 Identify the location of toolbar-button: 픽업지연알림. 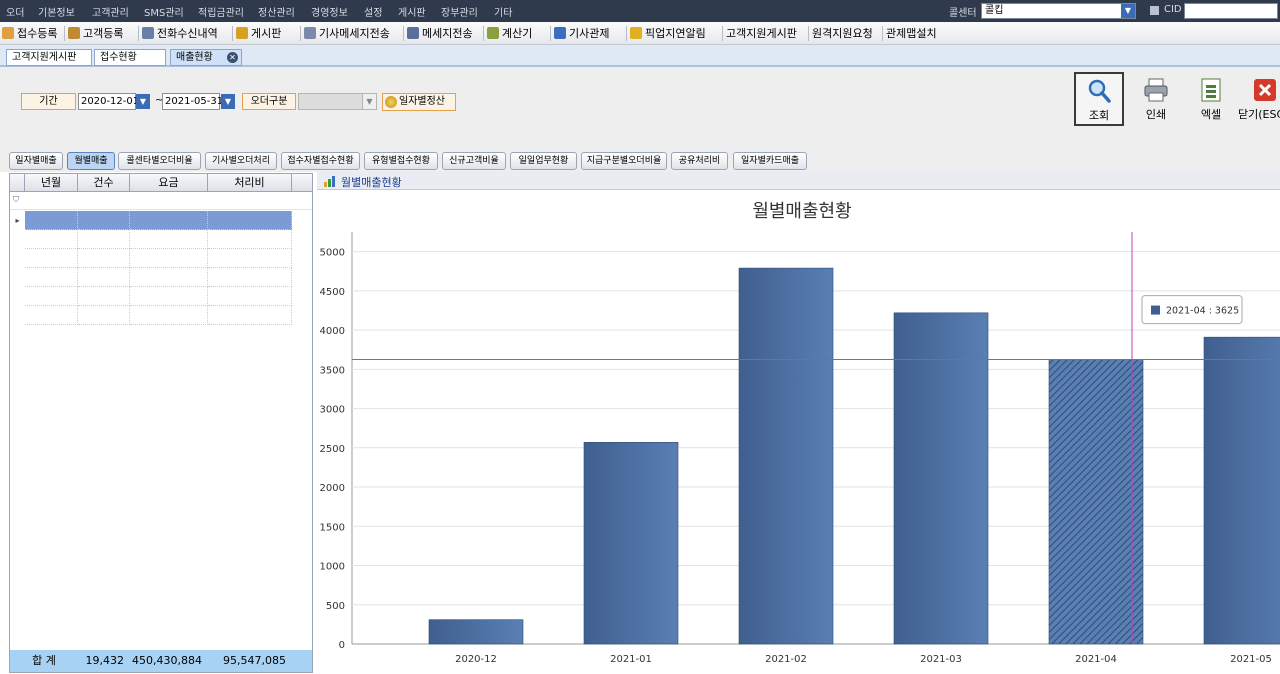
(668, 33).